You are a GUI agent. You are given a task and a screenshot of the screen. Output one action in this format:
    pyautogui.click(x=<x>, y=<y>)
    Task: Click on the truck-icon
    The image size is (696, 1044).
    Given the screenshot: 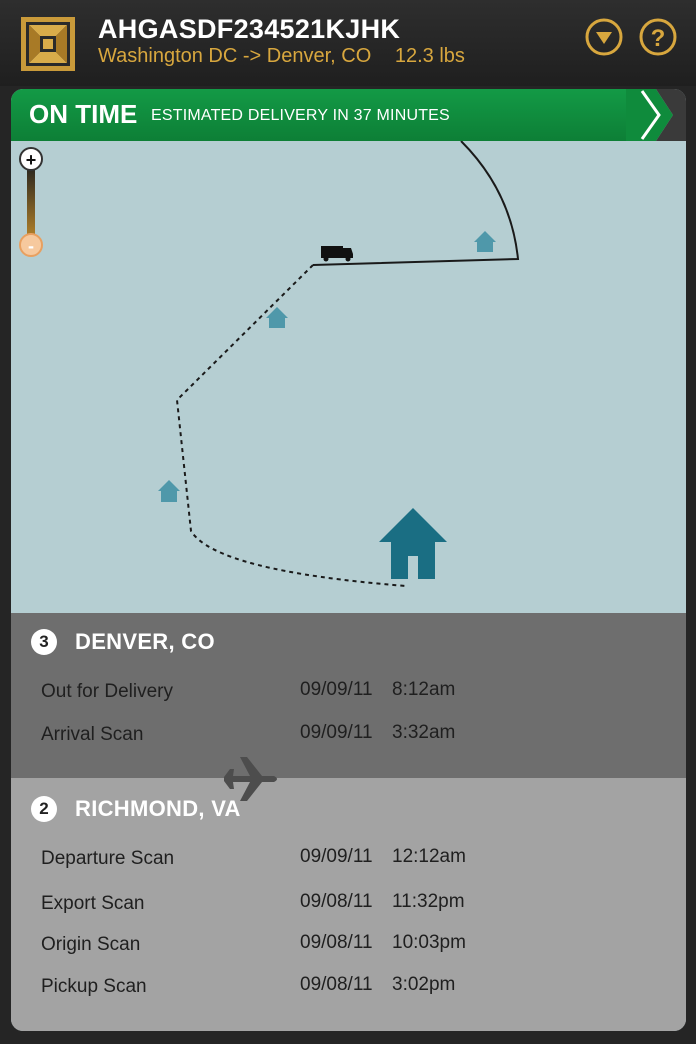 What is the action you would take?
    pyautogui.click(x=337, y=254)
    